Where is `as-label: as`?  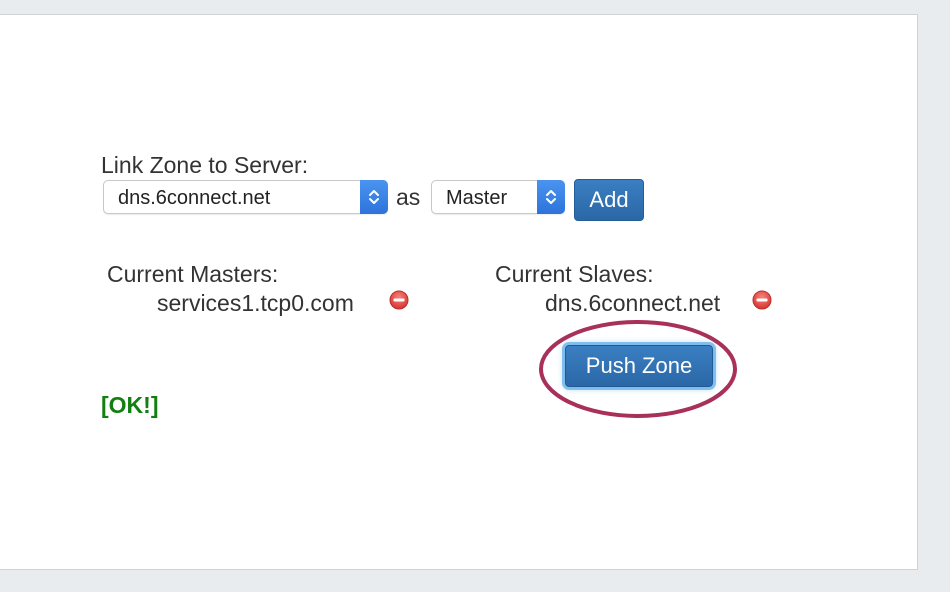
as-label: as is located at coordinates (408, 197).